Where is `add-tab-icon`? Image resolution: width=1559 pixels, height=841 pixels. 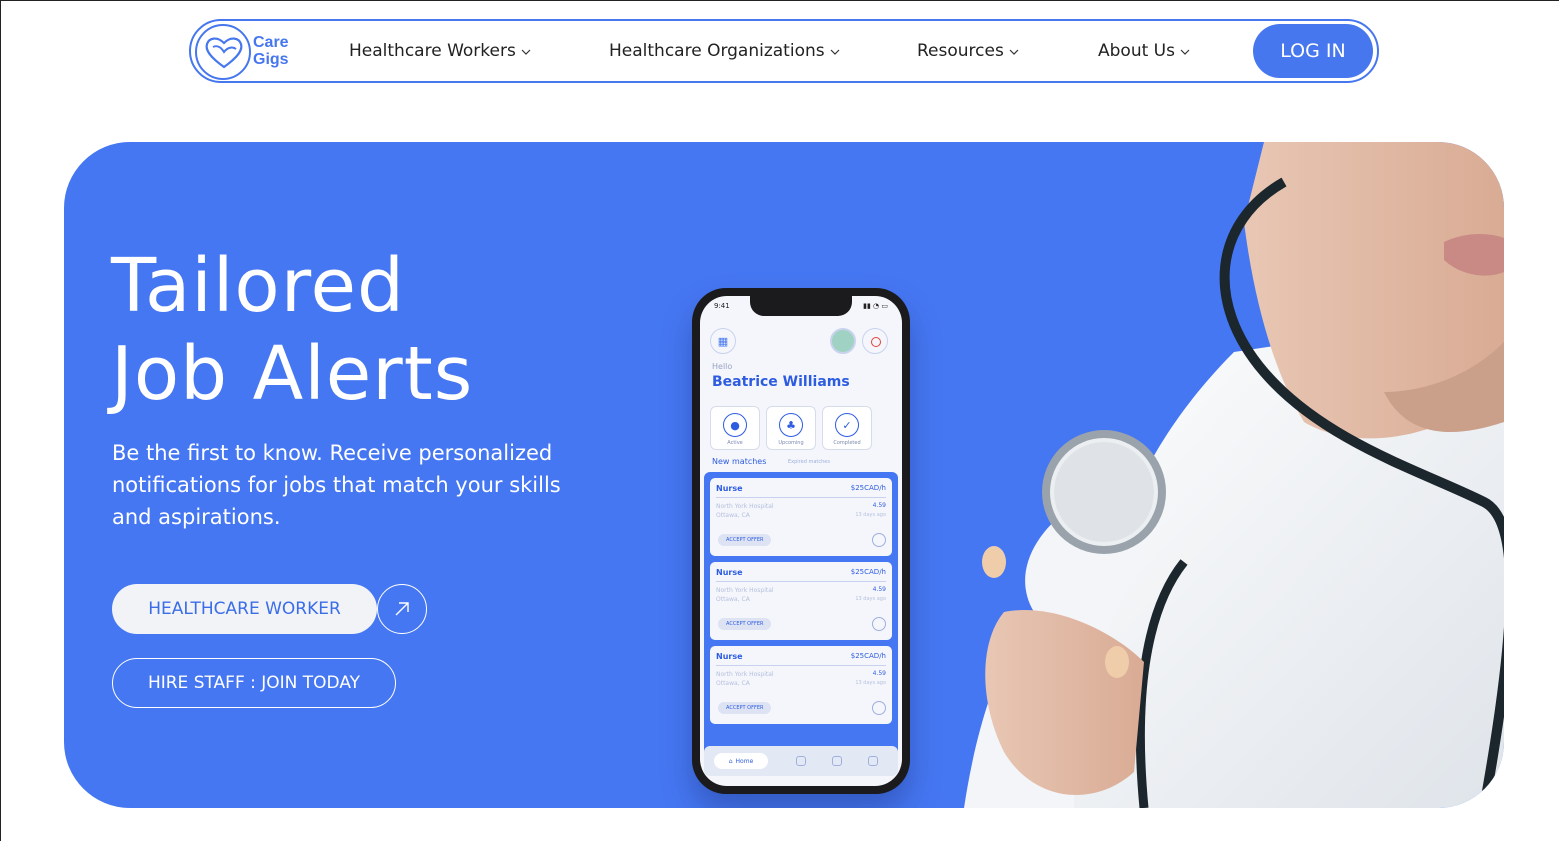 add-tab-icon is located at coordinates (801, 761).